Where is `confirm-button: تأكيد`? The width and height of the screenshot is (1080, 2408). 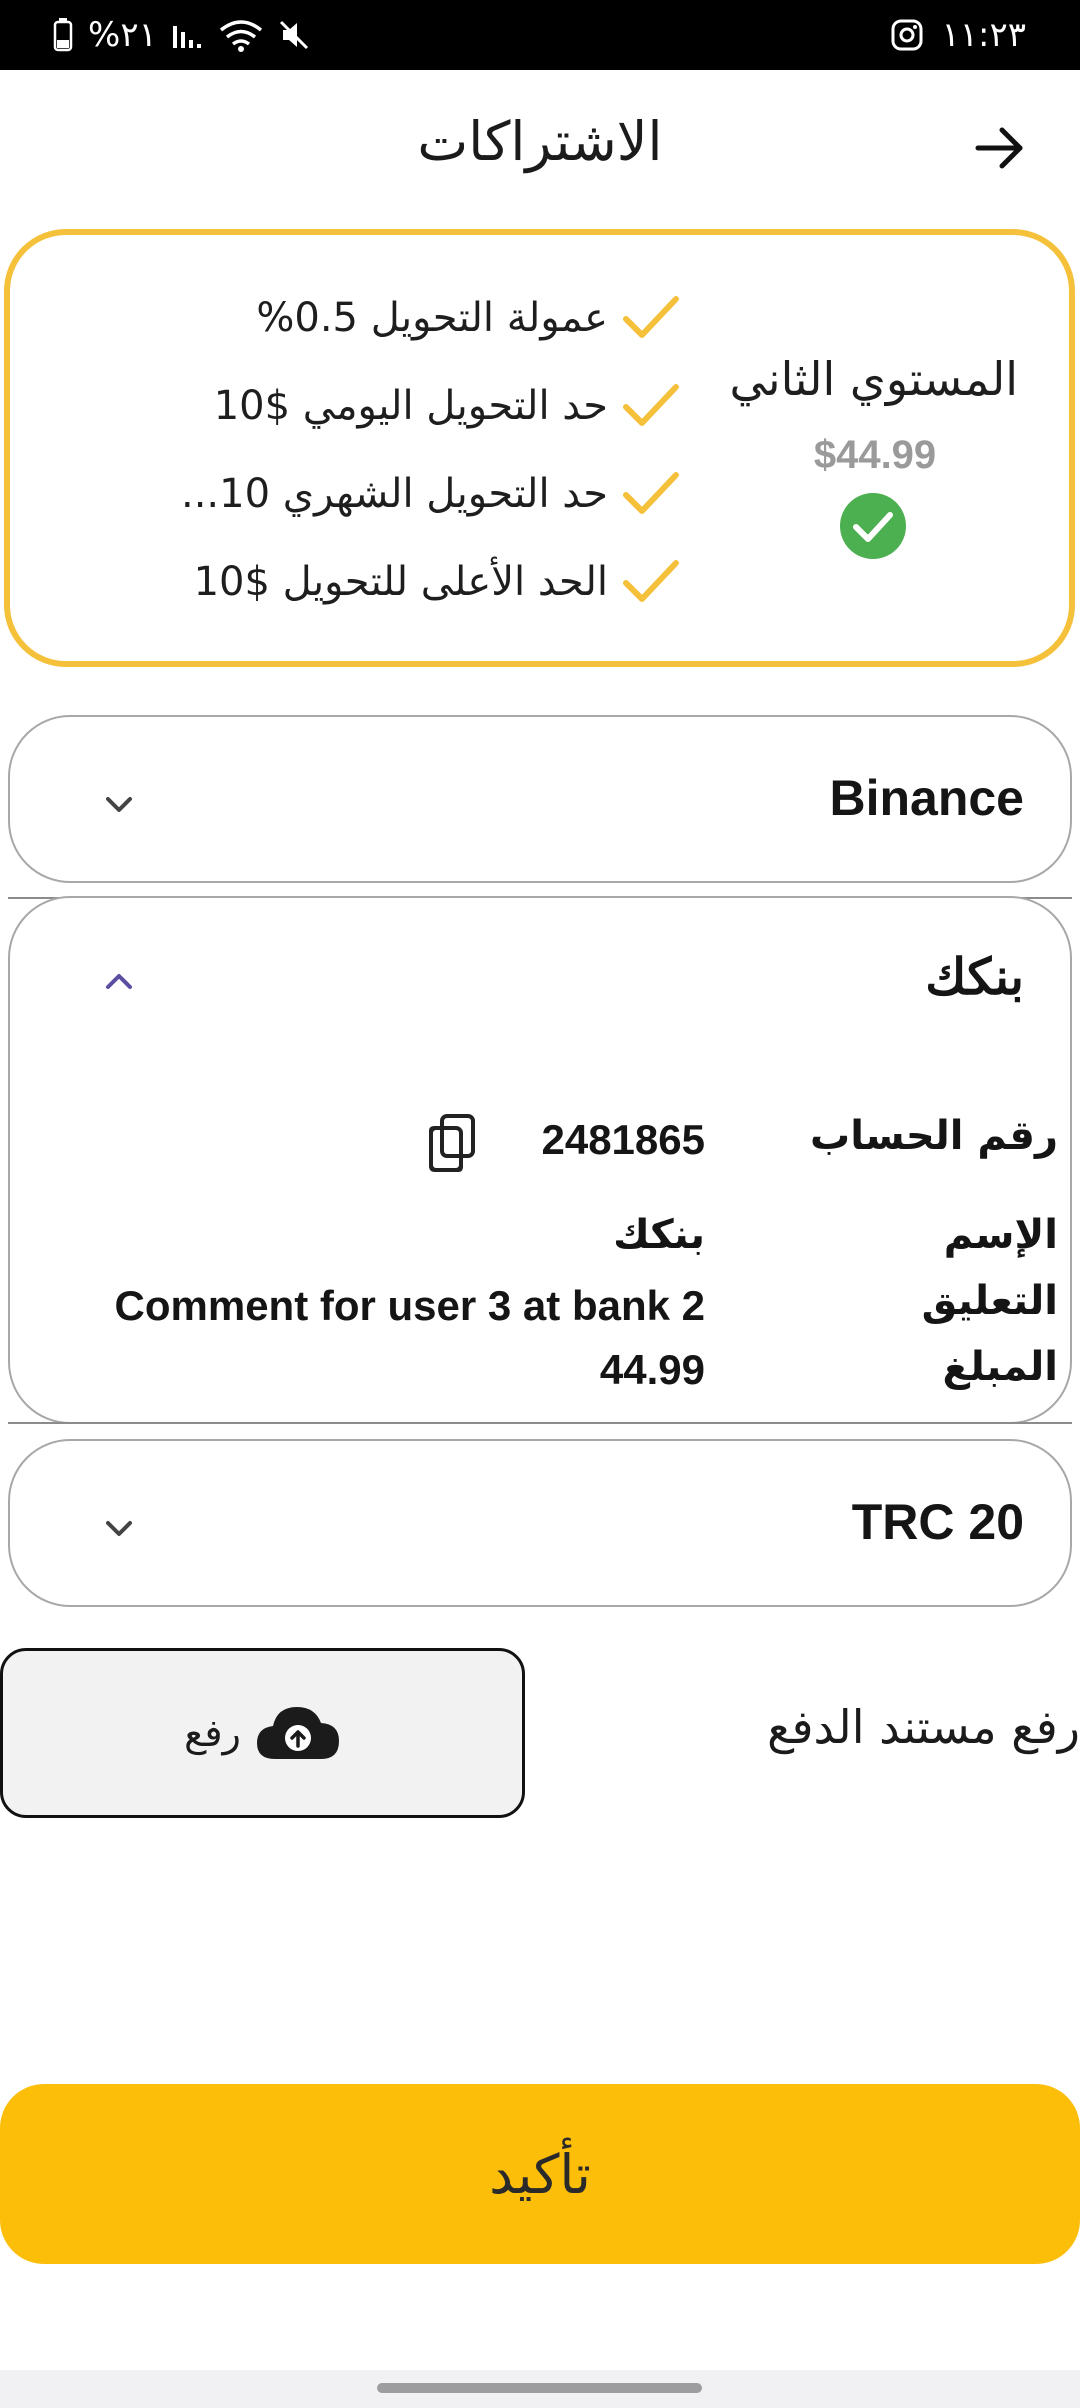
confirm-button: تأكيد is located at coordinates (540, 2174).